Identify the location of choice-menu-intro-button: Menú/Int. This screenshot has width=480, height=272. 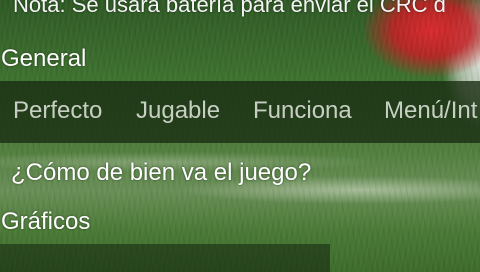
(430, 111).